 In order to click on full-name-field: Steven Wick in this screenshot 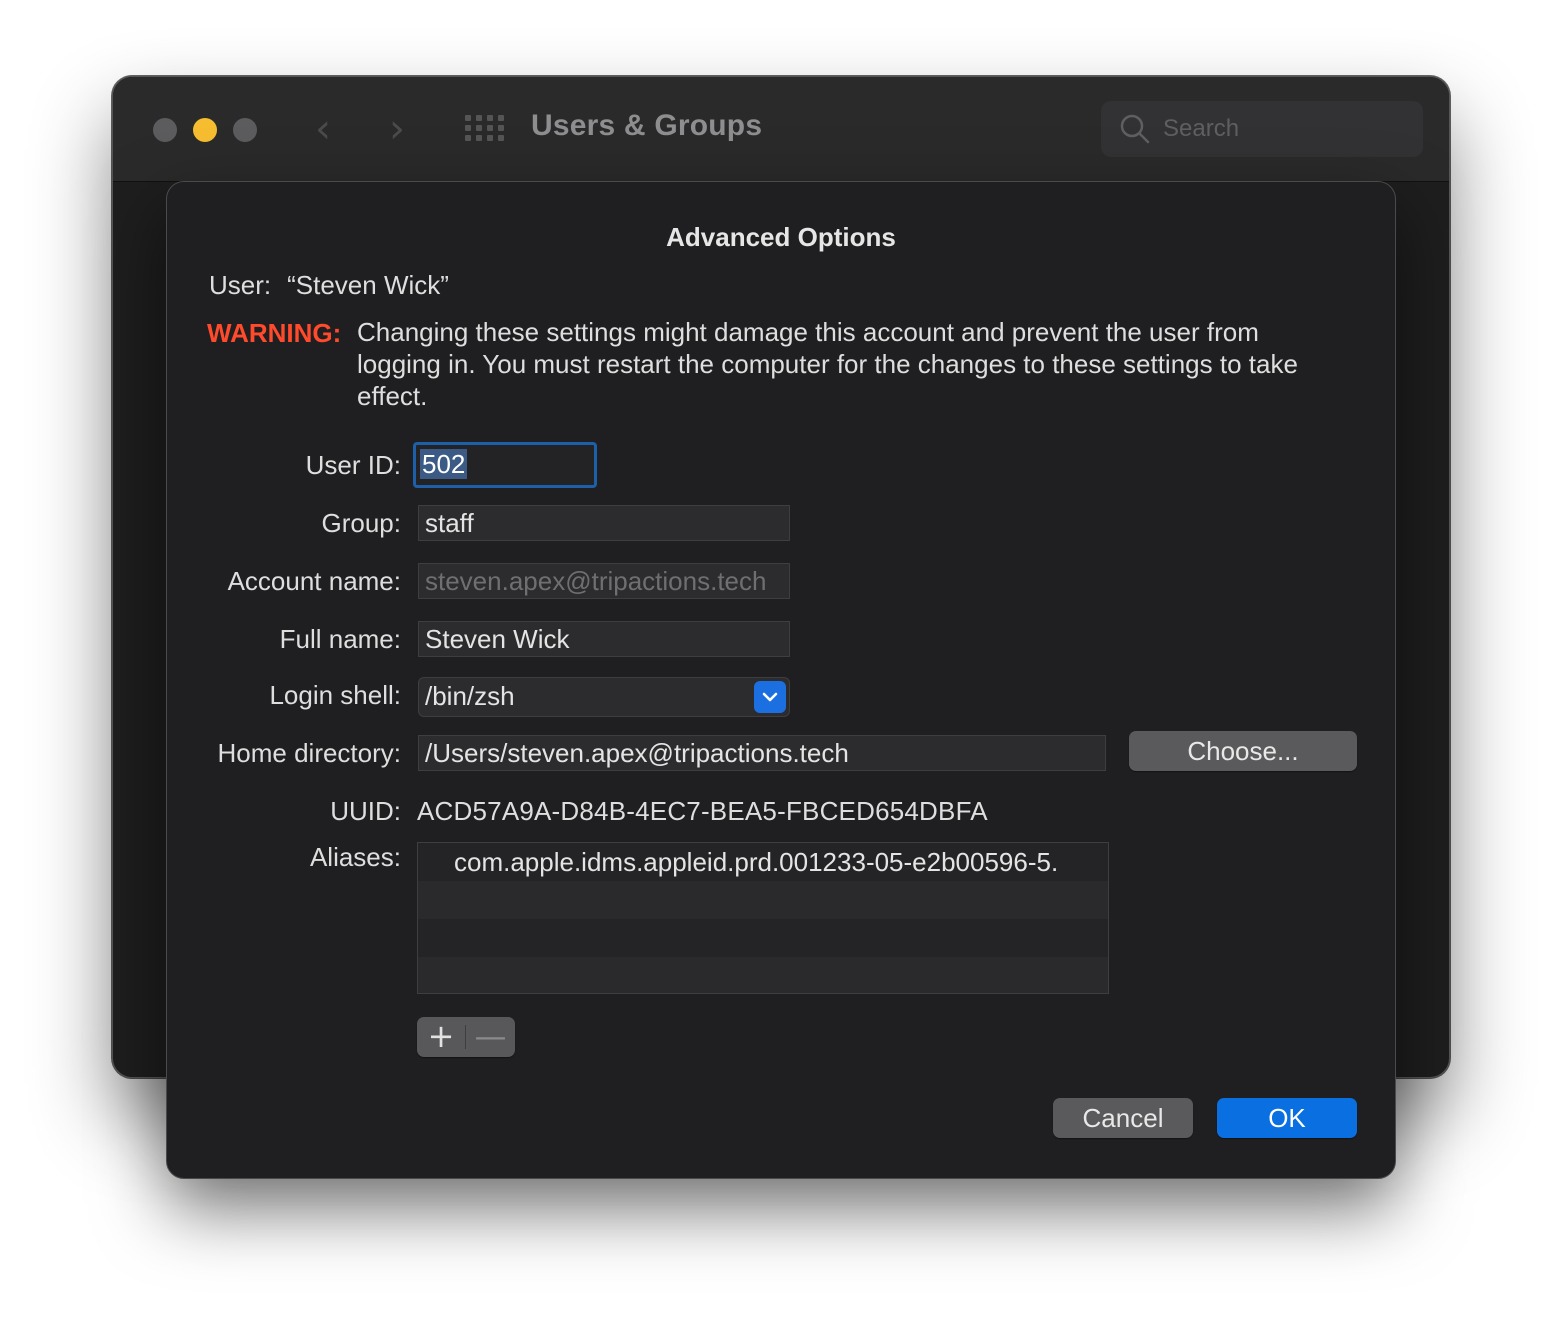, I will do `click(604, 639)`.